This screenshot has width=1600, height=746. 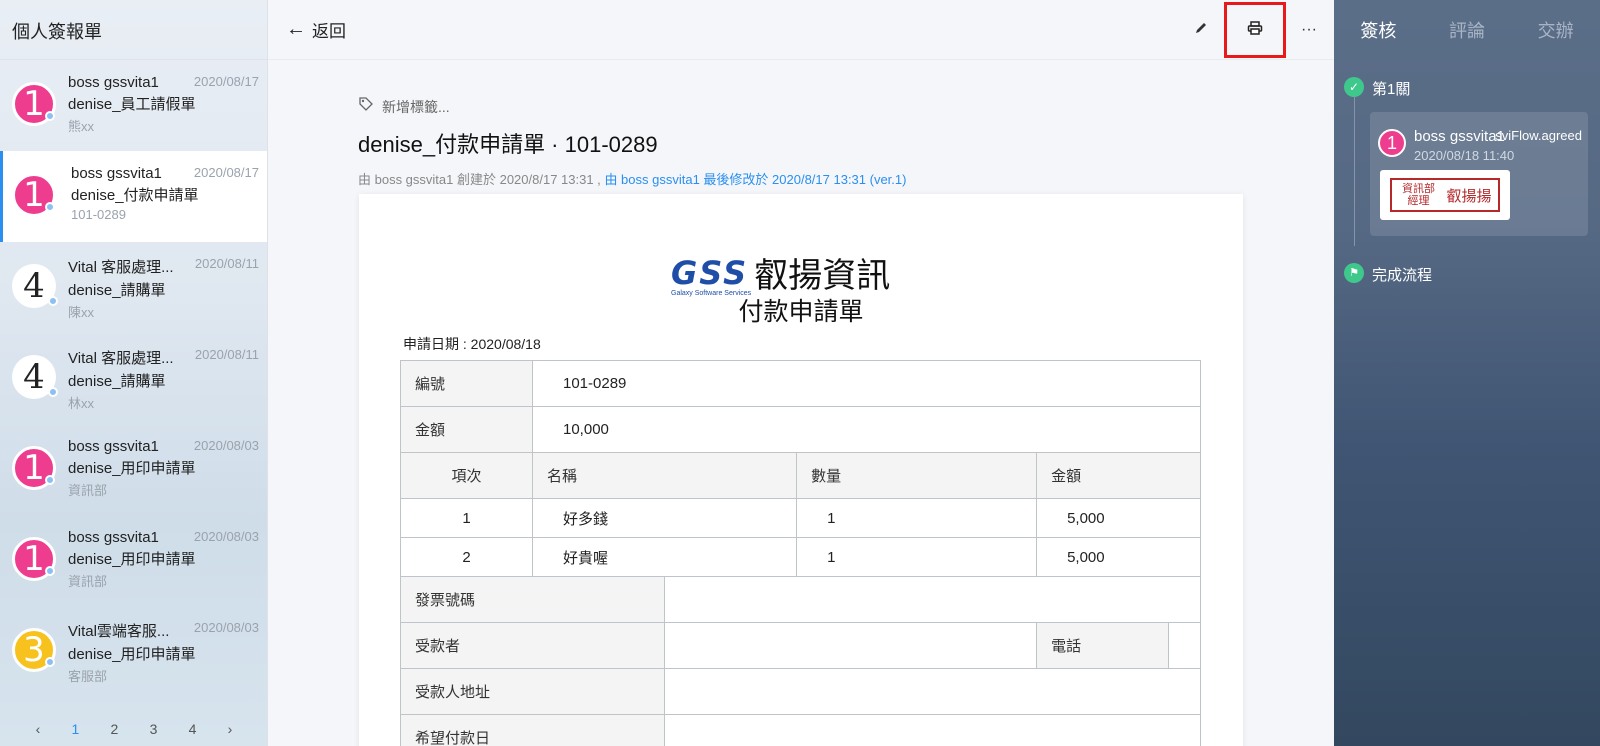 I want to click on step-label: 第1關, so click(x=1391, y=89).